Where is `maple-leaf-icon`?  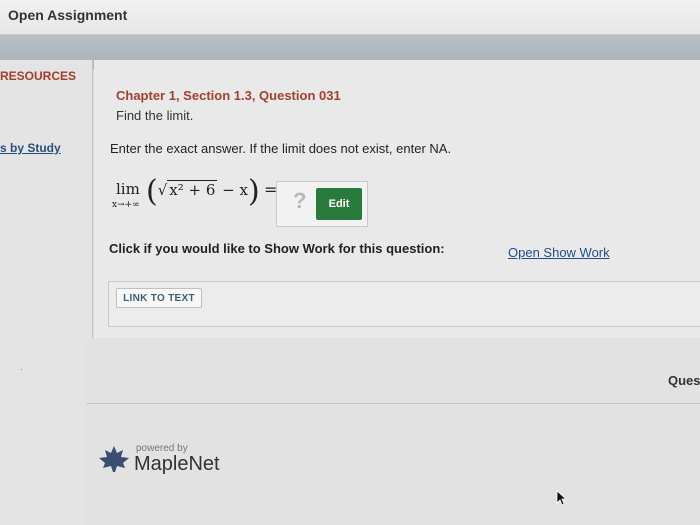 maple-leaf-icon is located at coordinates (114, 459).